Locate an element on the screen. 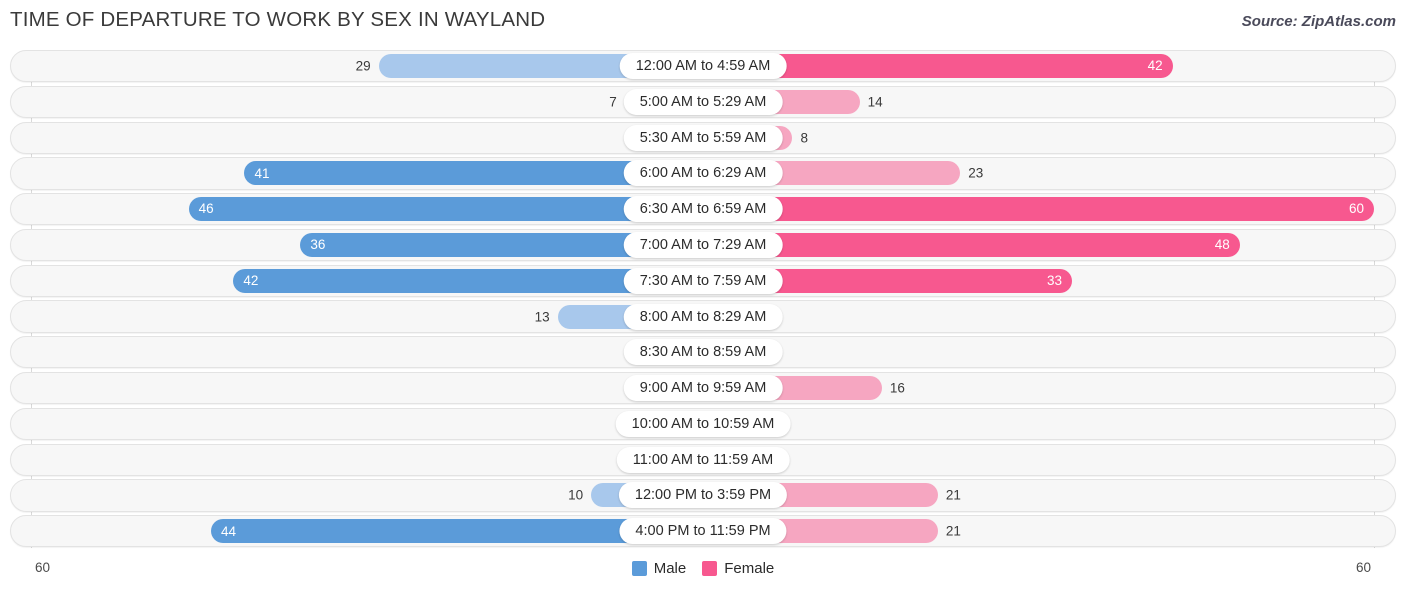 Image resolution: width=1406 pixels, height=594 pixels. row-bars: 10 21 12:00 PM to 3:59 PM is located at coordinates (703, 495).